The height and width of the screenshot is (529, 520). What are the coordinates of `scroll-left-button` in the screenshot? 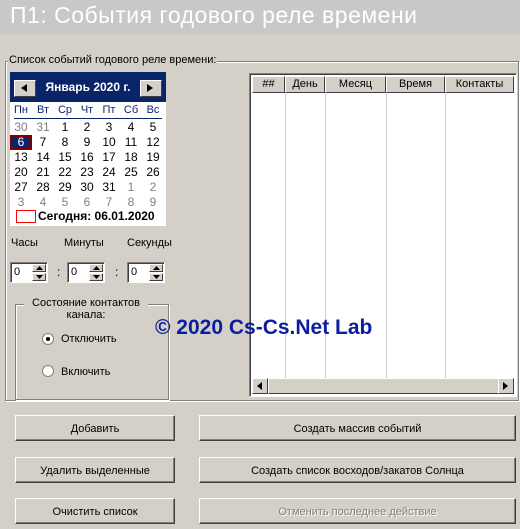 It's located at (260, 386).